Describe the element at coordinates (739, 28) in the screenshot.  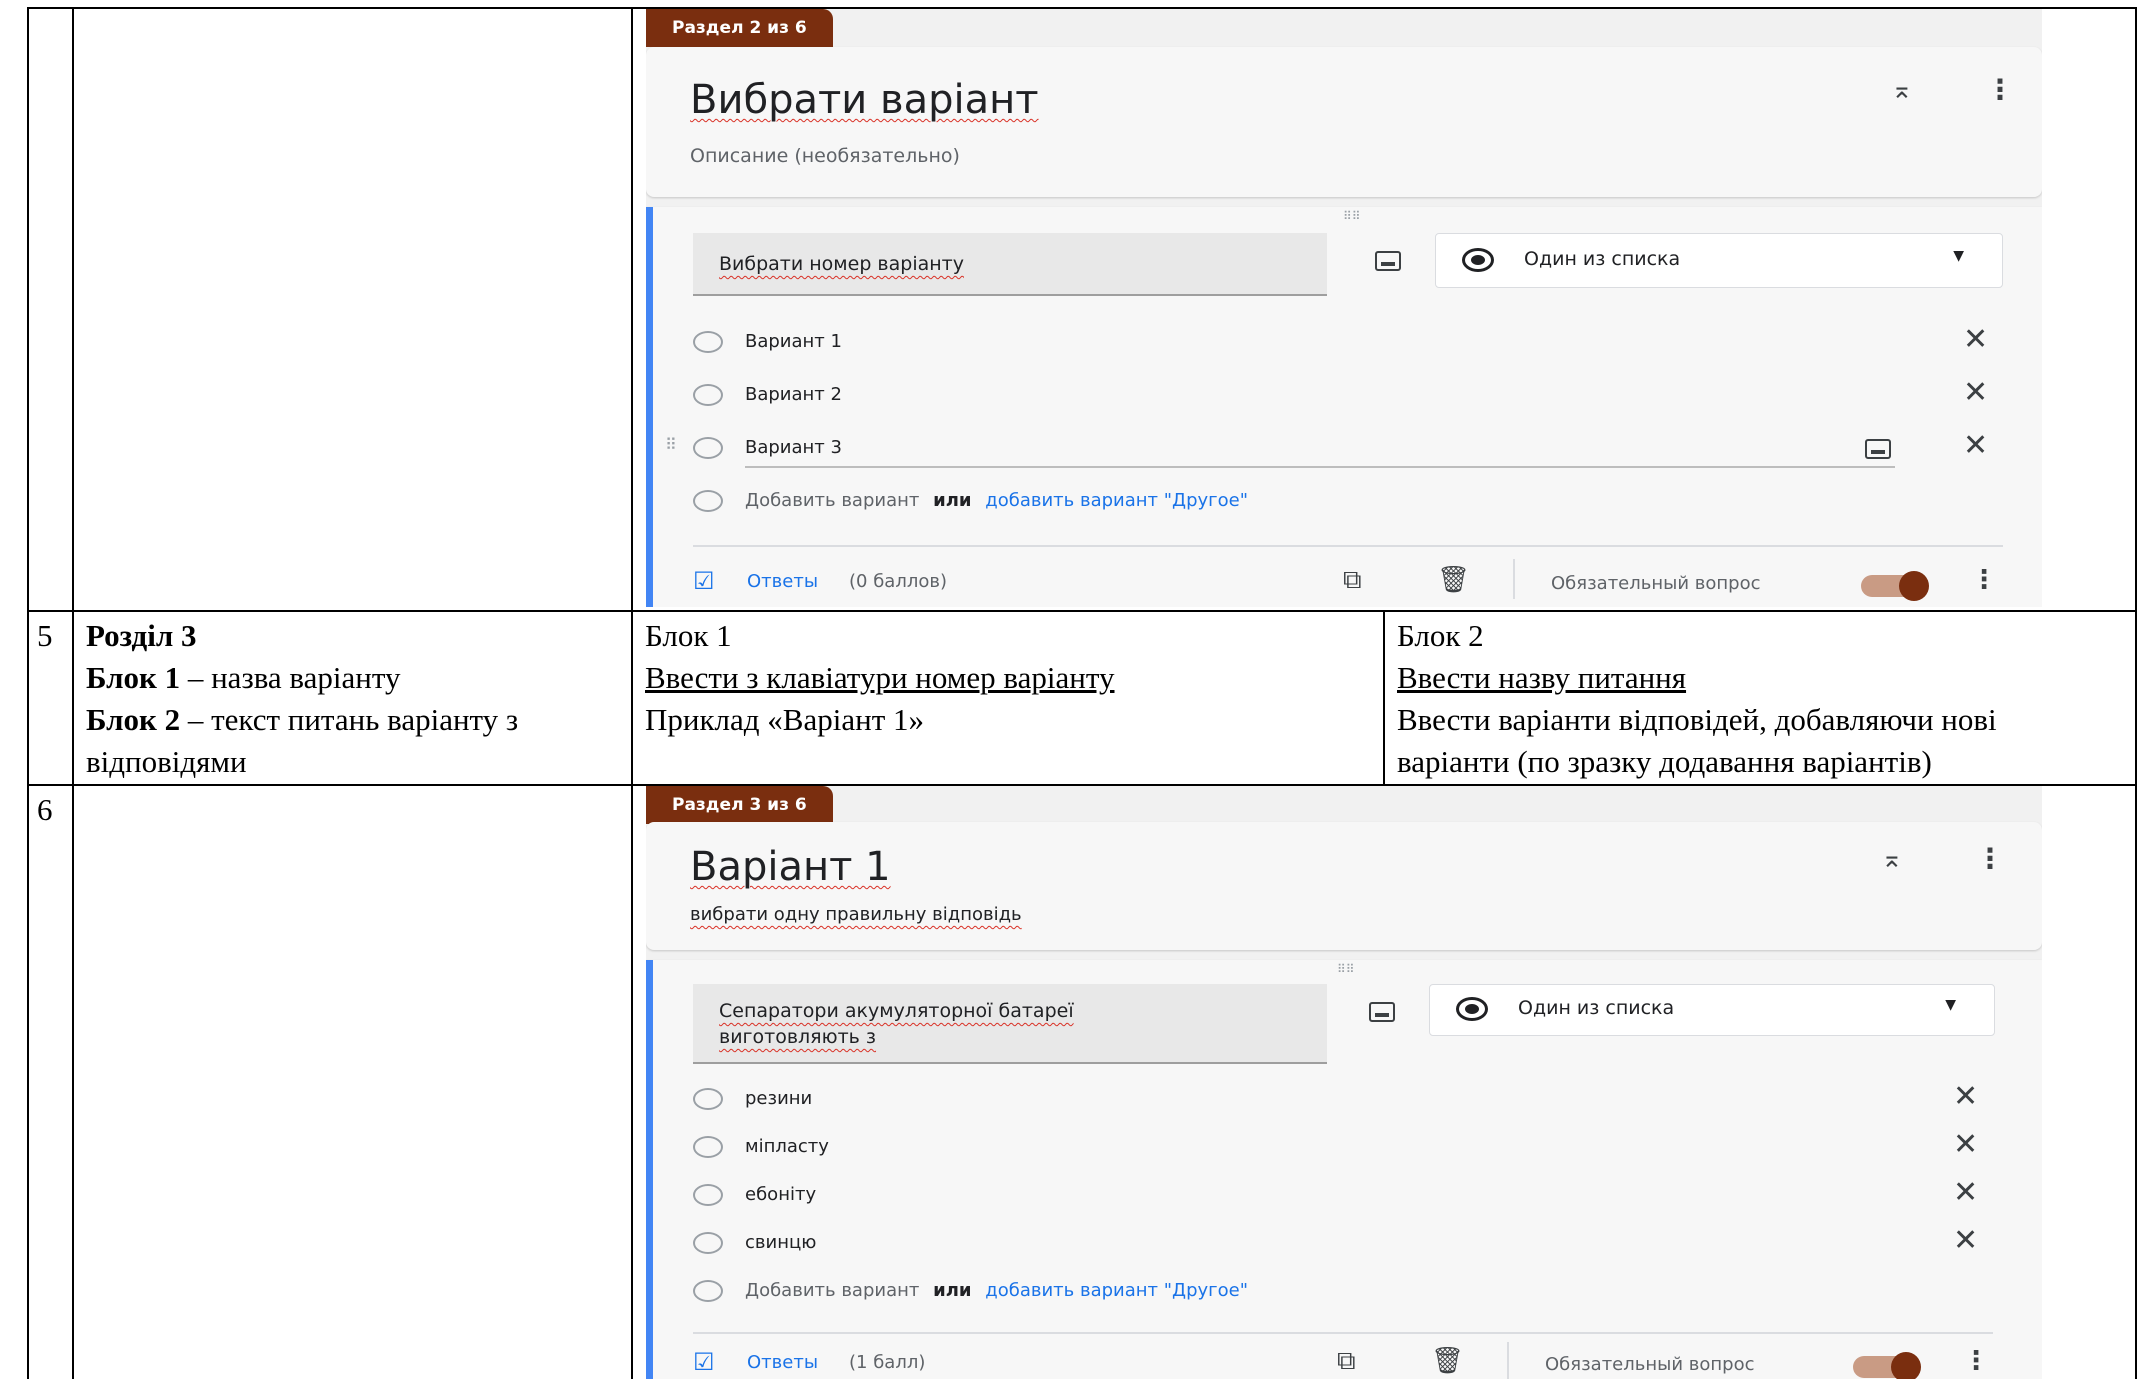
I see `section-tab: Раздел 2 из 6` at that location.